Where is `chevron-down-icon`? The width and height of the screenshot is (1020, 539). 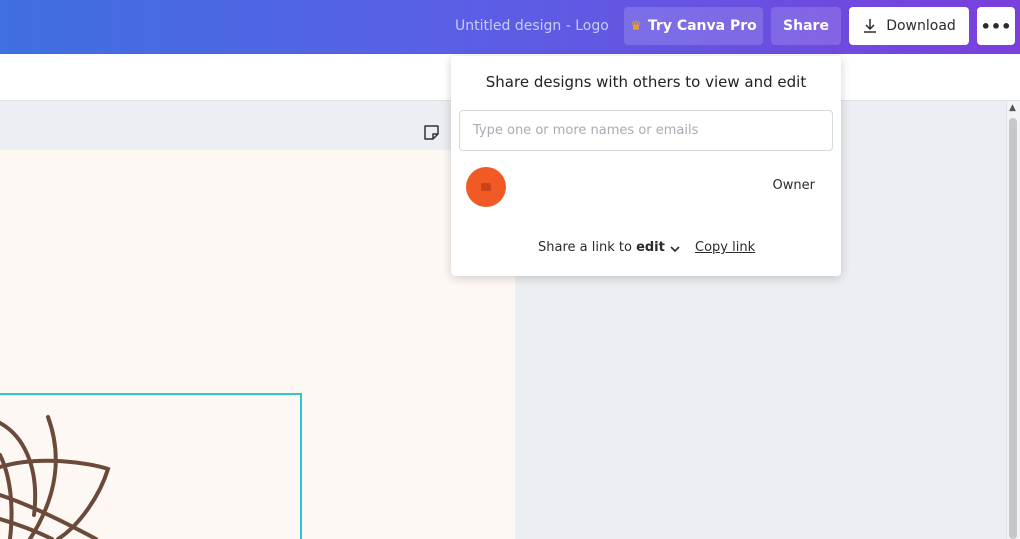 chevron-down-icon is located at coordinates (675, 249).